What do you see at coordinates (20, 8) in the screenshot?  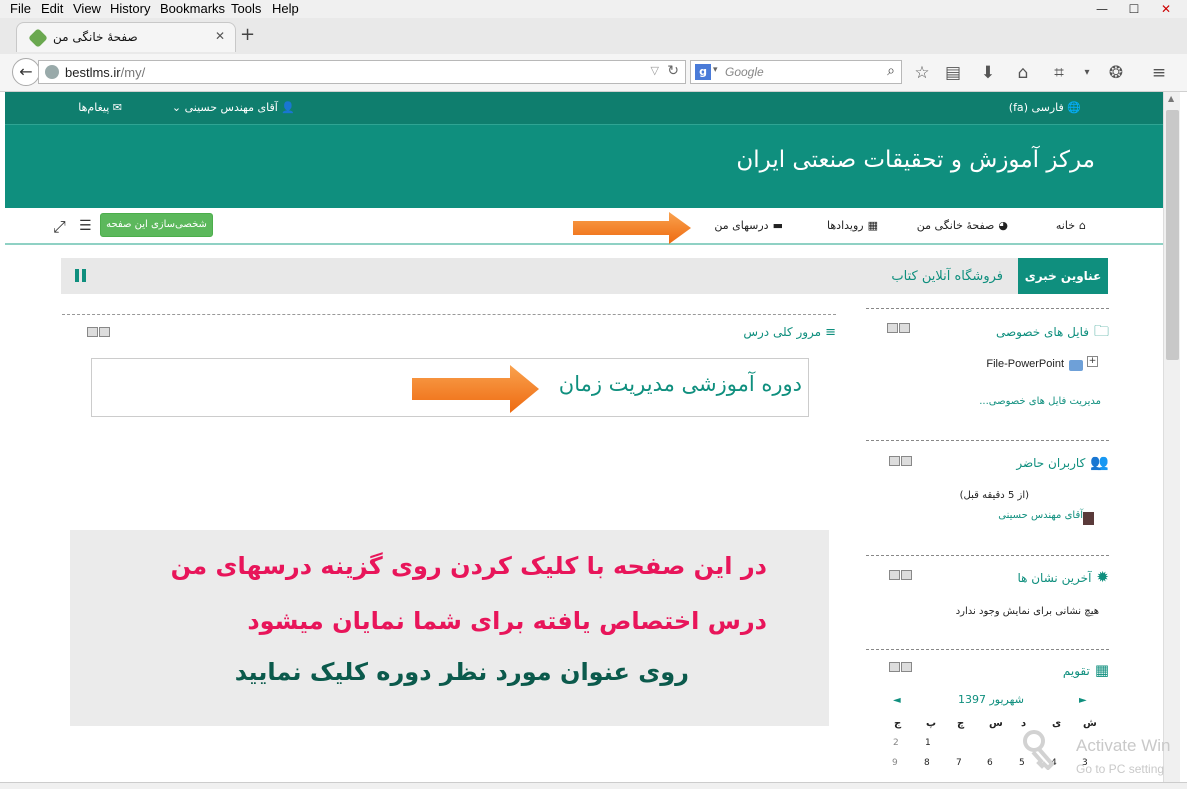 I see `menu-file: File` at bounding box center [20, 8].